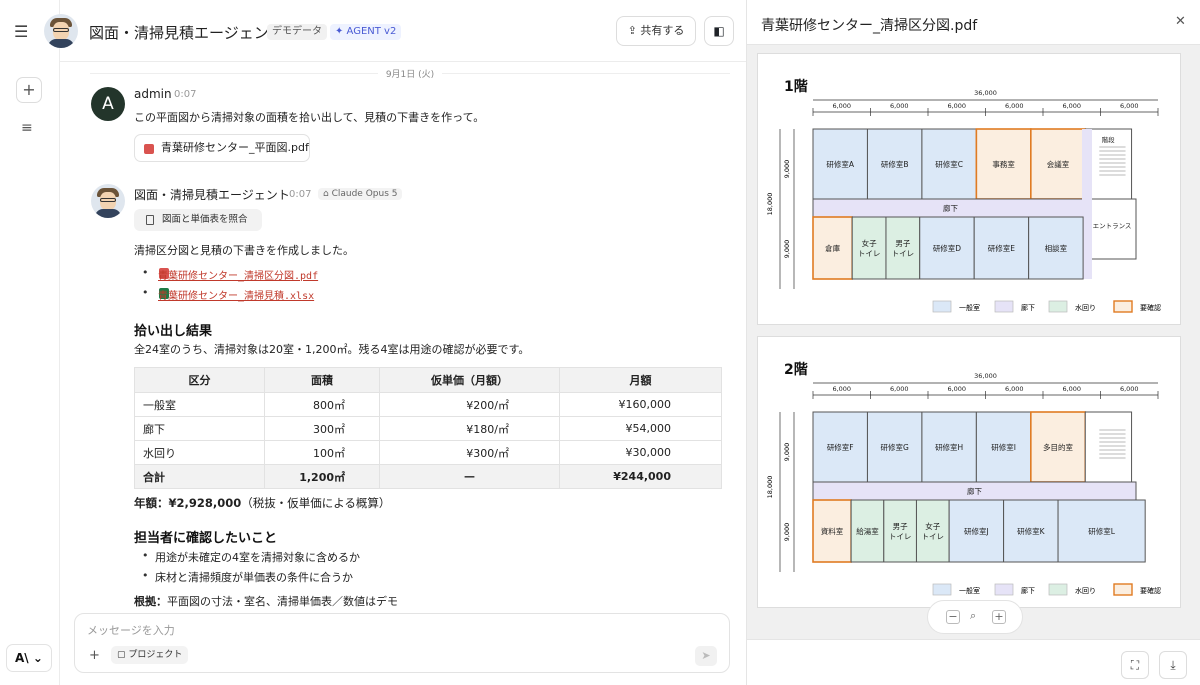  Describe the element at coordinates (953, 617) in the screenshot. I see `zoom-out-button: −` at that location.